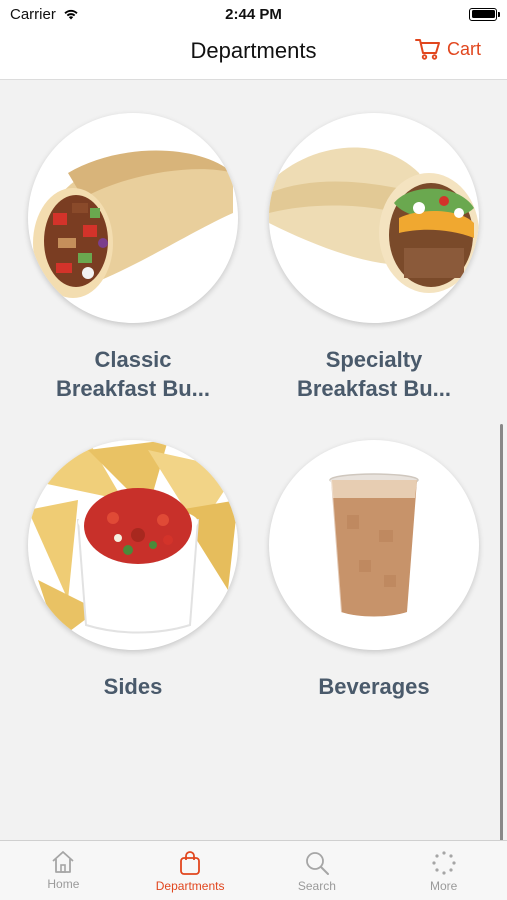 The width and height of the screenshot is (507, 900). I want to click on more-icon, so click(444, 863).